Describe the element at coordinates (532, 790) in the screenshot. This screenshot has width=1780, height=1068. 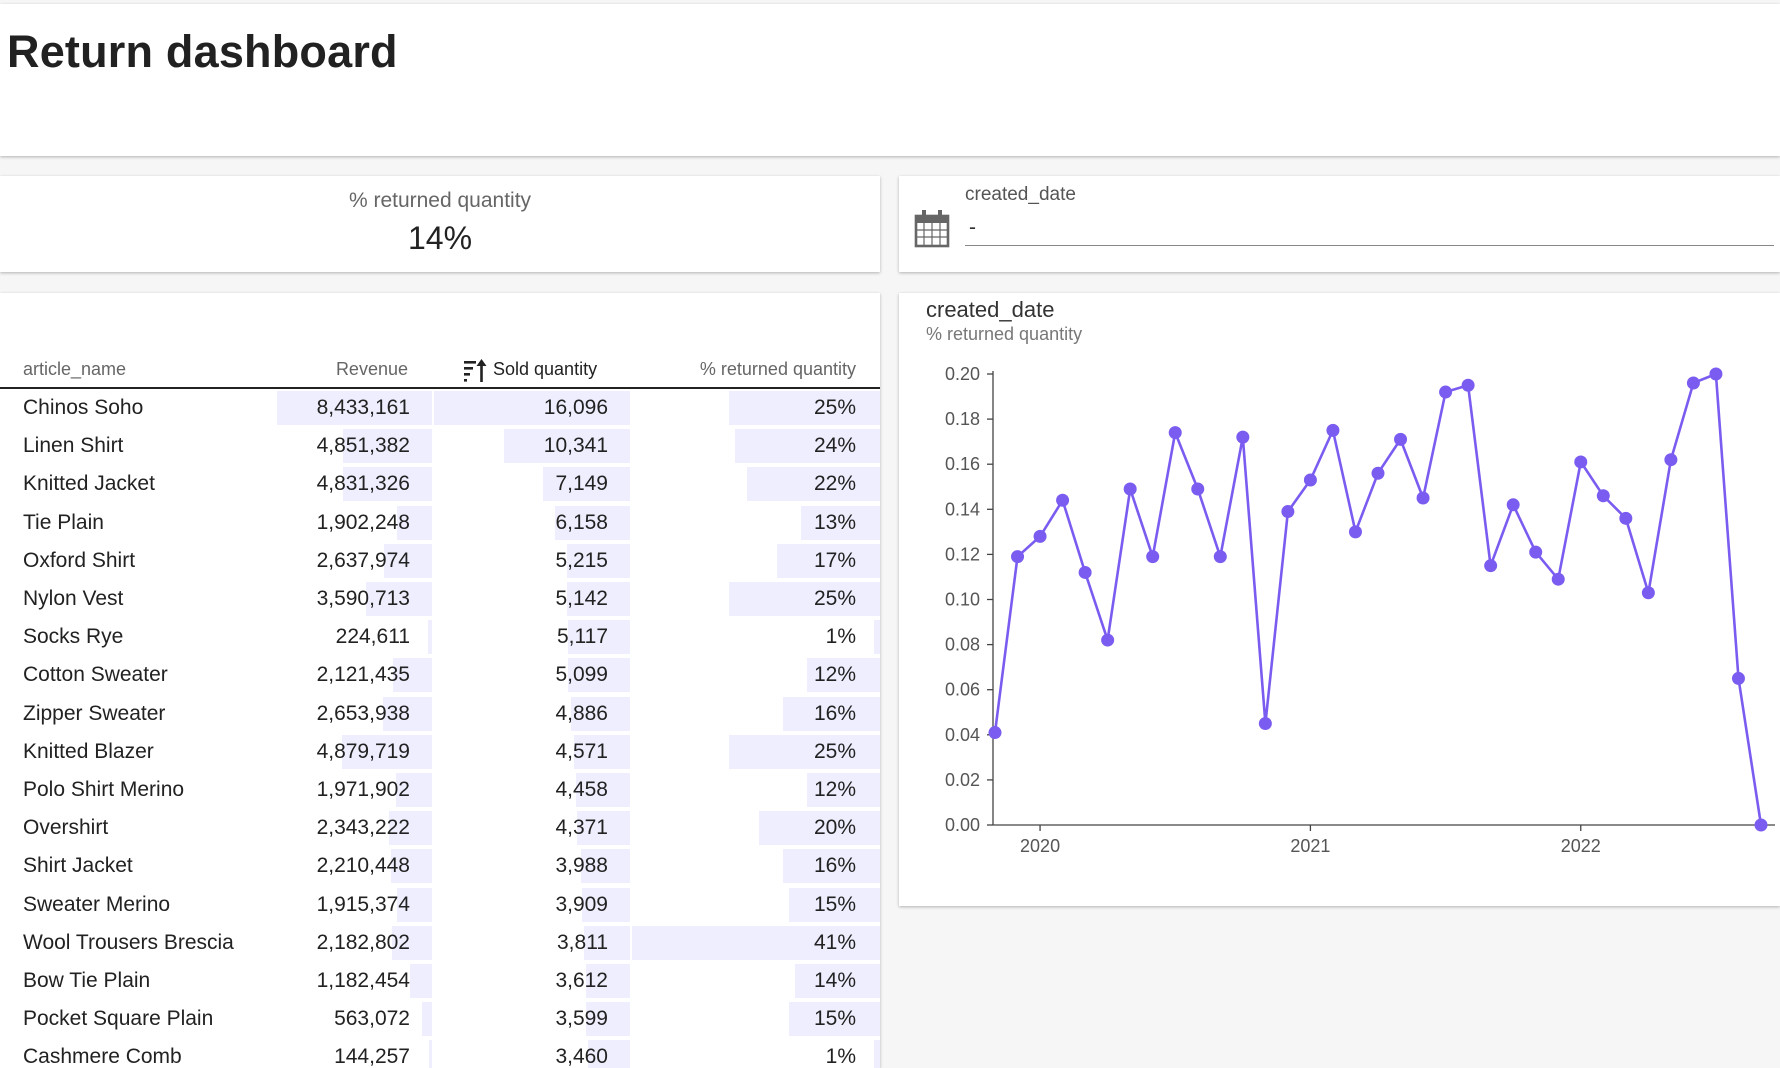
I see `sold-quantity-cell: 4,458` at that location.